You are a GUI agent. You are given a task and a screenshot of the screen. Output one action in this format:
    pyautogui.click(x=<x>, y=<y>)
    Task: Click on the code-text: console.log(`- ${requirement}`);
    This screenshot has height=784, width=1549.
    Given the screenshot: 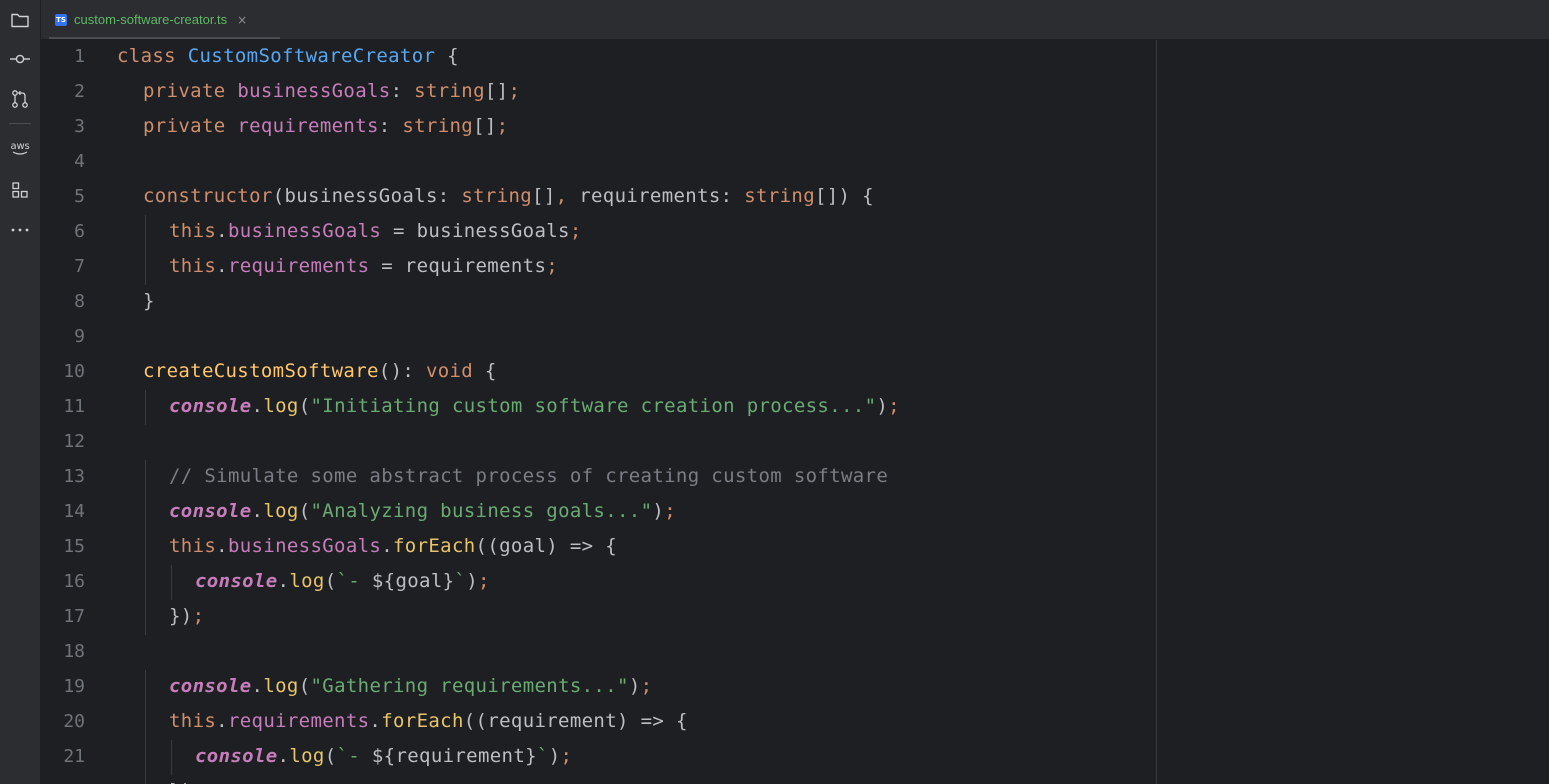 What is the action you would take?
    pyautogui.click(x=383, y=756)
    